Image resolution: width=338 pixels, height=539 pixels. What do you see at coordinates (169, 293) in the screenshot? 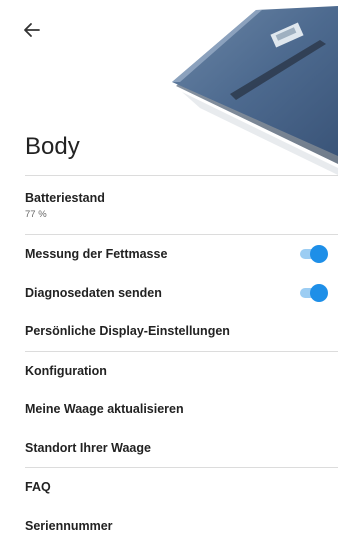
I see `diagnostics-item: Diagnosedaten senden` at bounding box center [169, 293].